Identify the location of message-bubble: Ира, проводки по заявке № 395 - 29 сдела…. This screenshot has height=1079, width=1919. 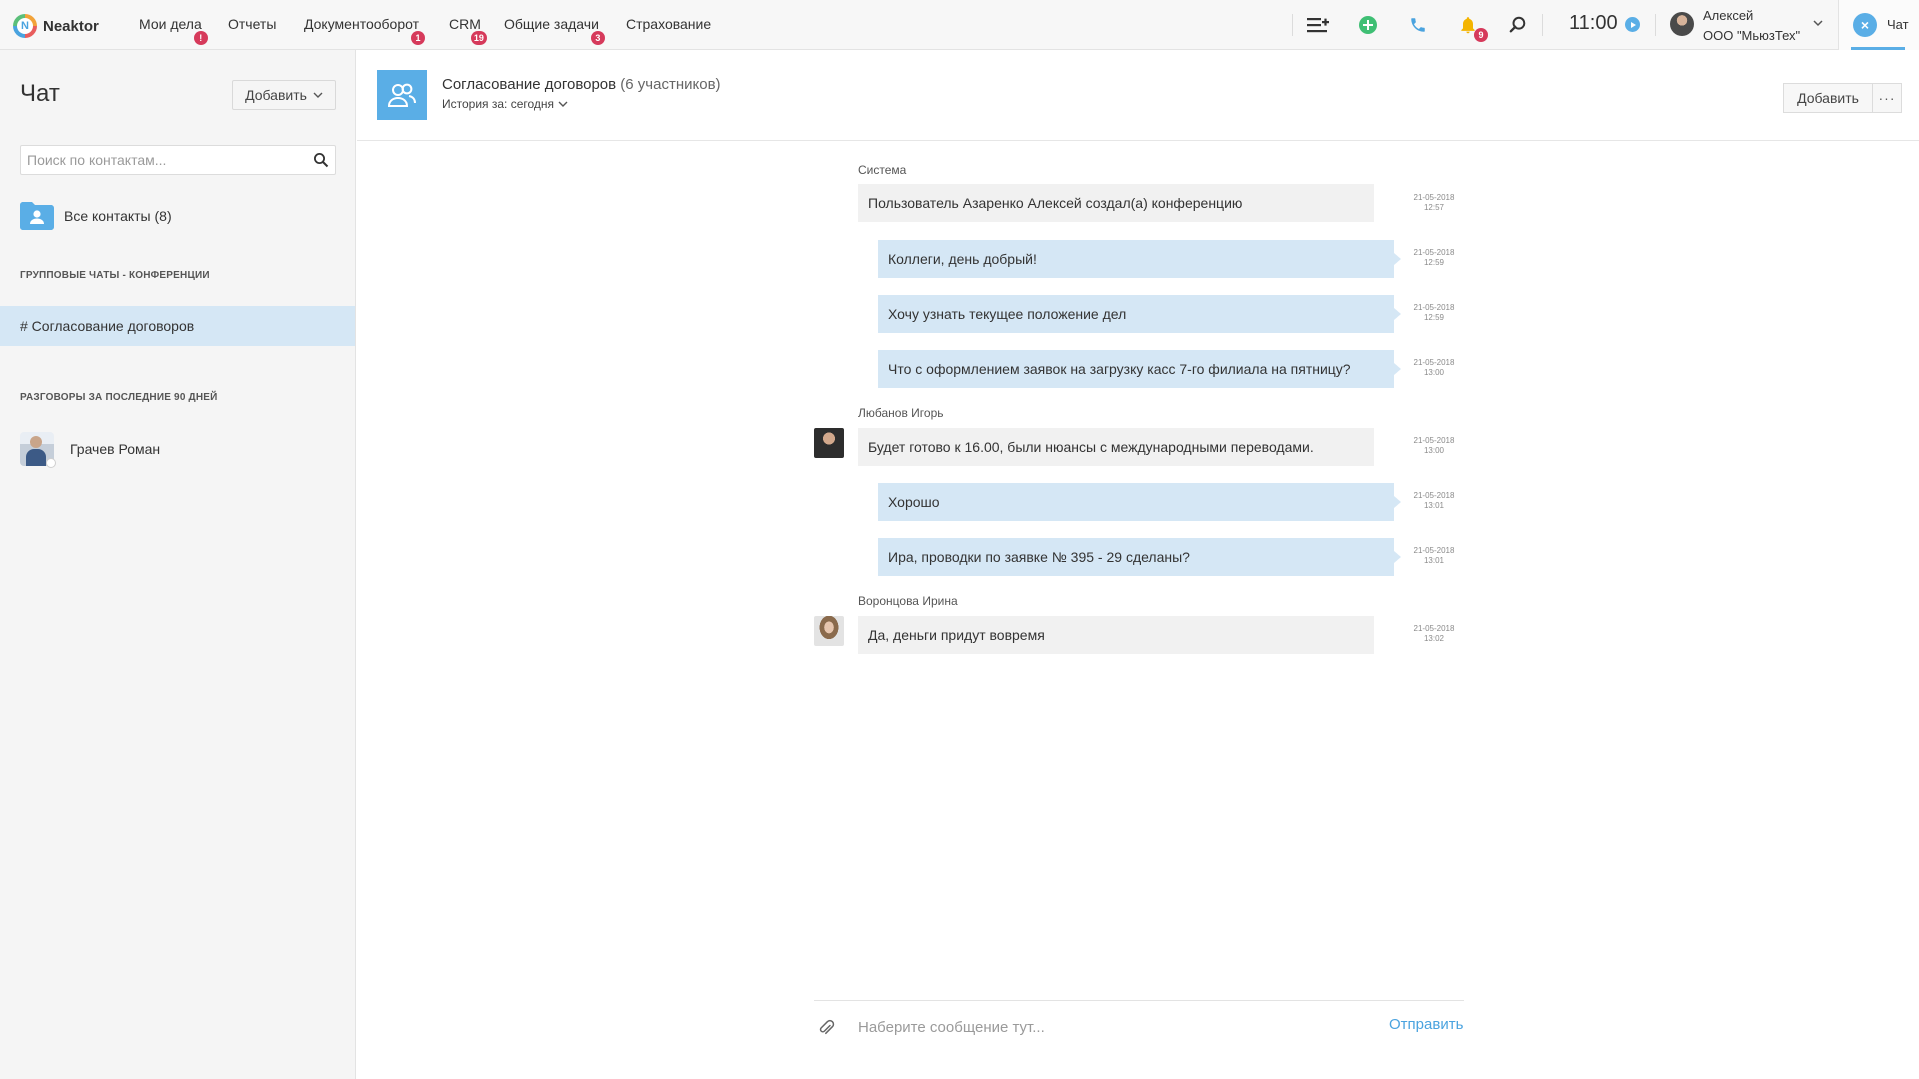
(1139, 557).